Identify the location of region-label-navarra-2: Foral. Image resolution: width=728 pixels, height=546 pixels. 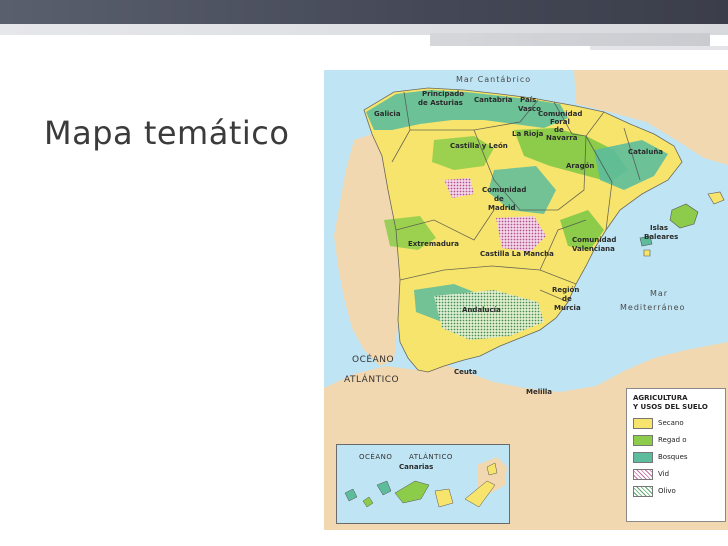
(560, 122).